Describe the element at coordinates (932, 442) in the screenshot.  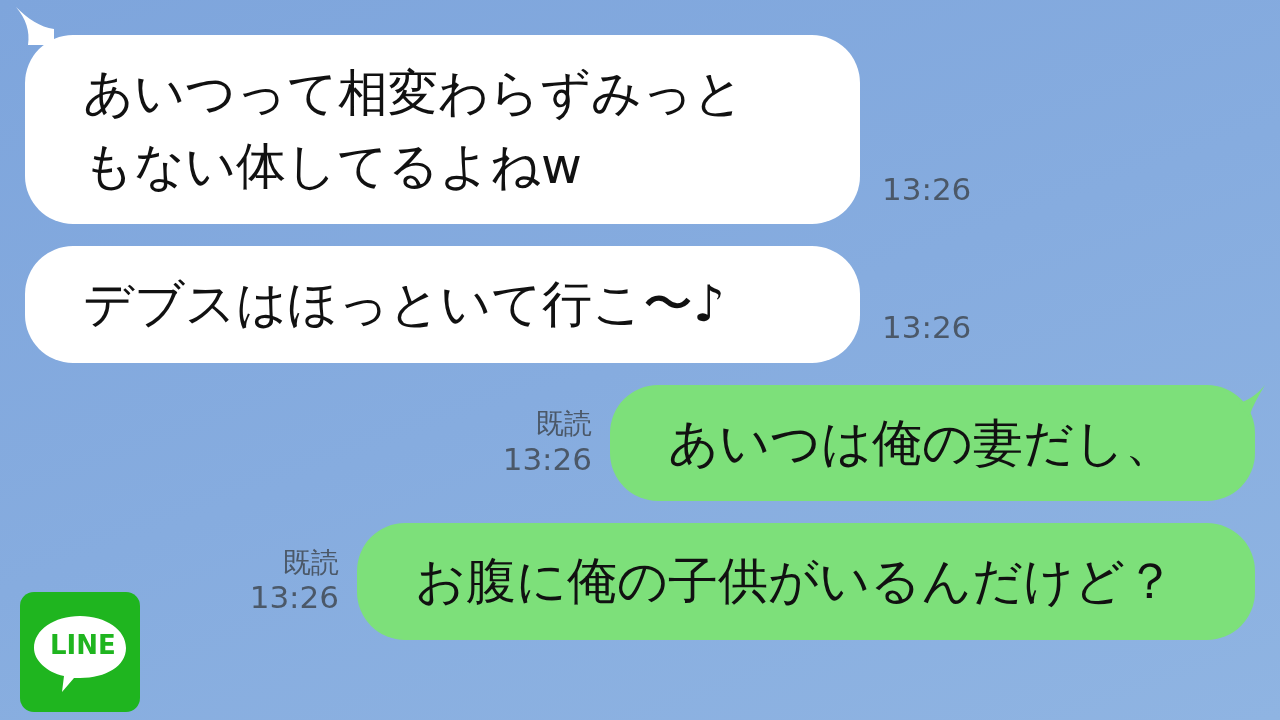
I see `message-bubble: あいつは俺の妻だし、` at that location.